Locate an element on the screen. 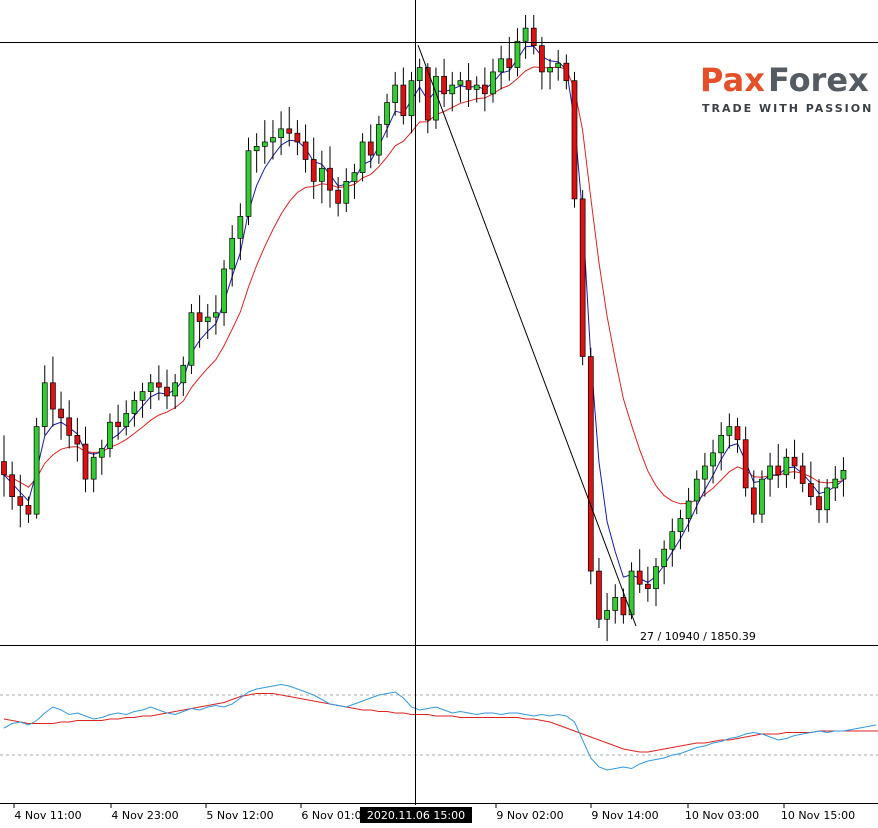  logo-part2: Forex is located at coordinates (818, 80).